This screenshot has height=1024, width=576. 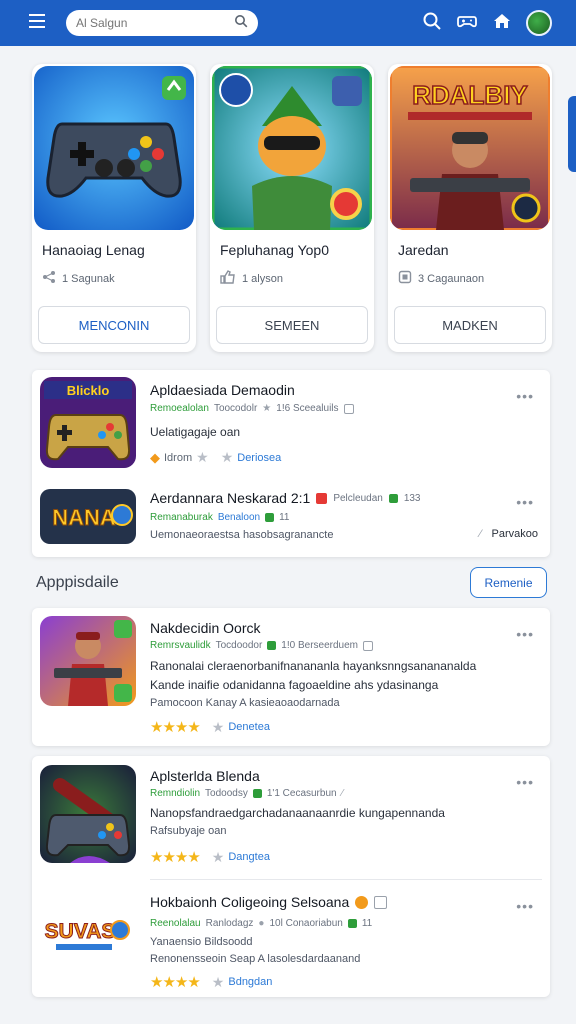 I want to click on search-input, so click(x=152, y=23).